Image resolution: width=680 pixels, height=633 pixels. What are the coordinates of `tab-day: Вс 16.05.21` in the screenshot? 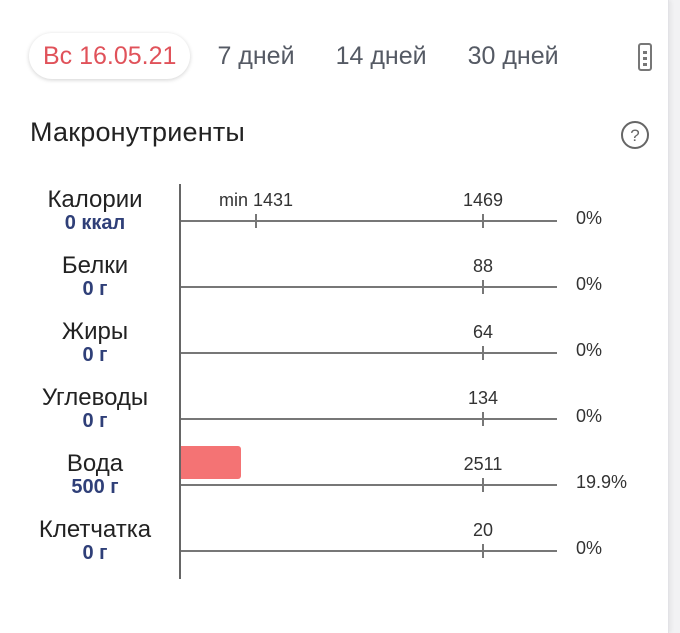 It's located at (110, 56).